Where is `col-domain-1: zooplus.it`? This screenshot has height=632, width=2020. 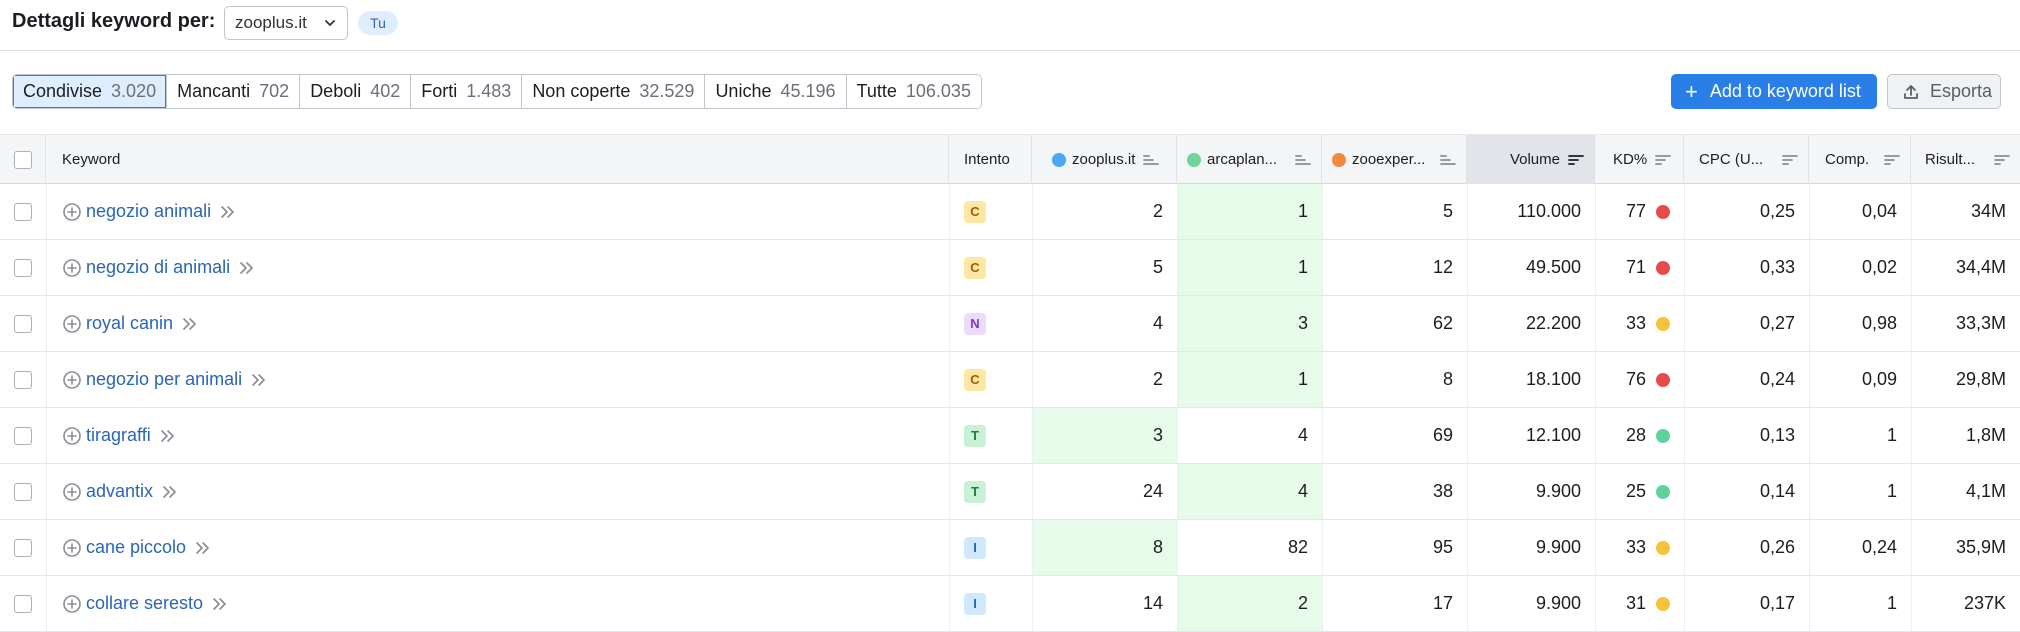
col-domain-1: zooplus.it is located at coordinates (1104, 159).